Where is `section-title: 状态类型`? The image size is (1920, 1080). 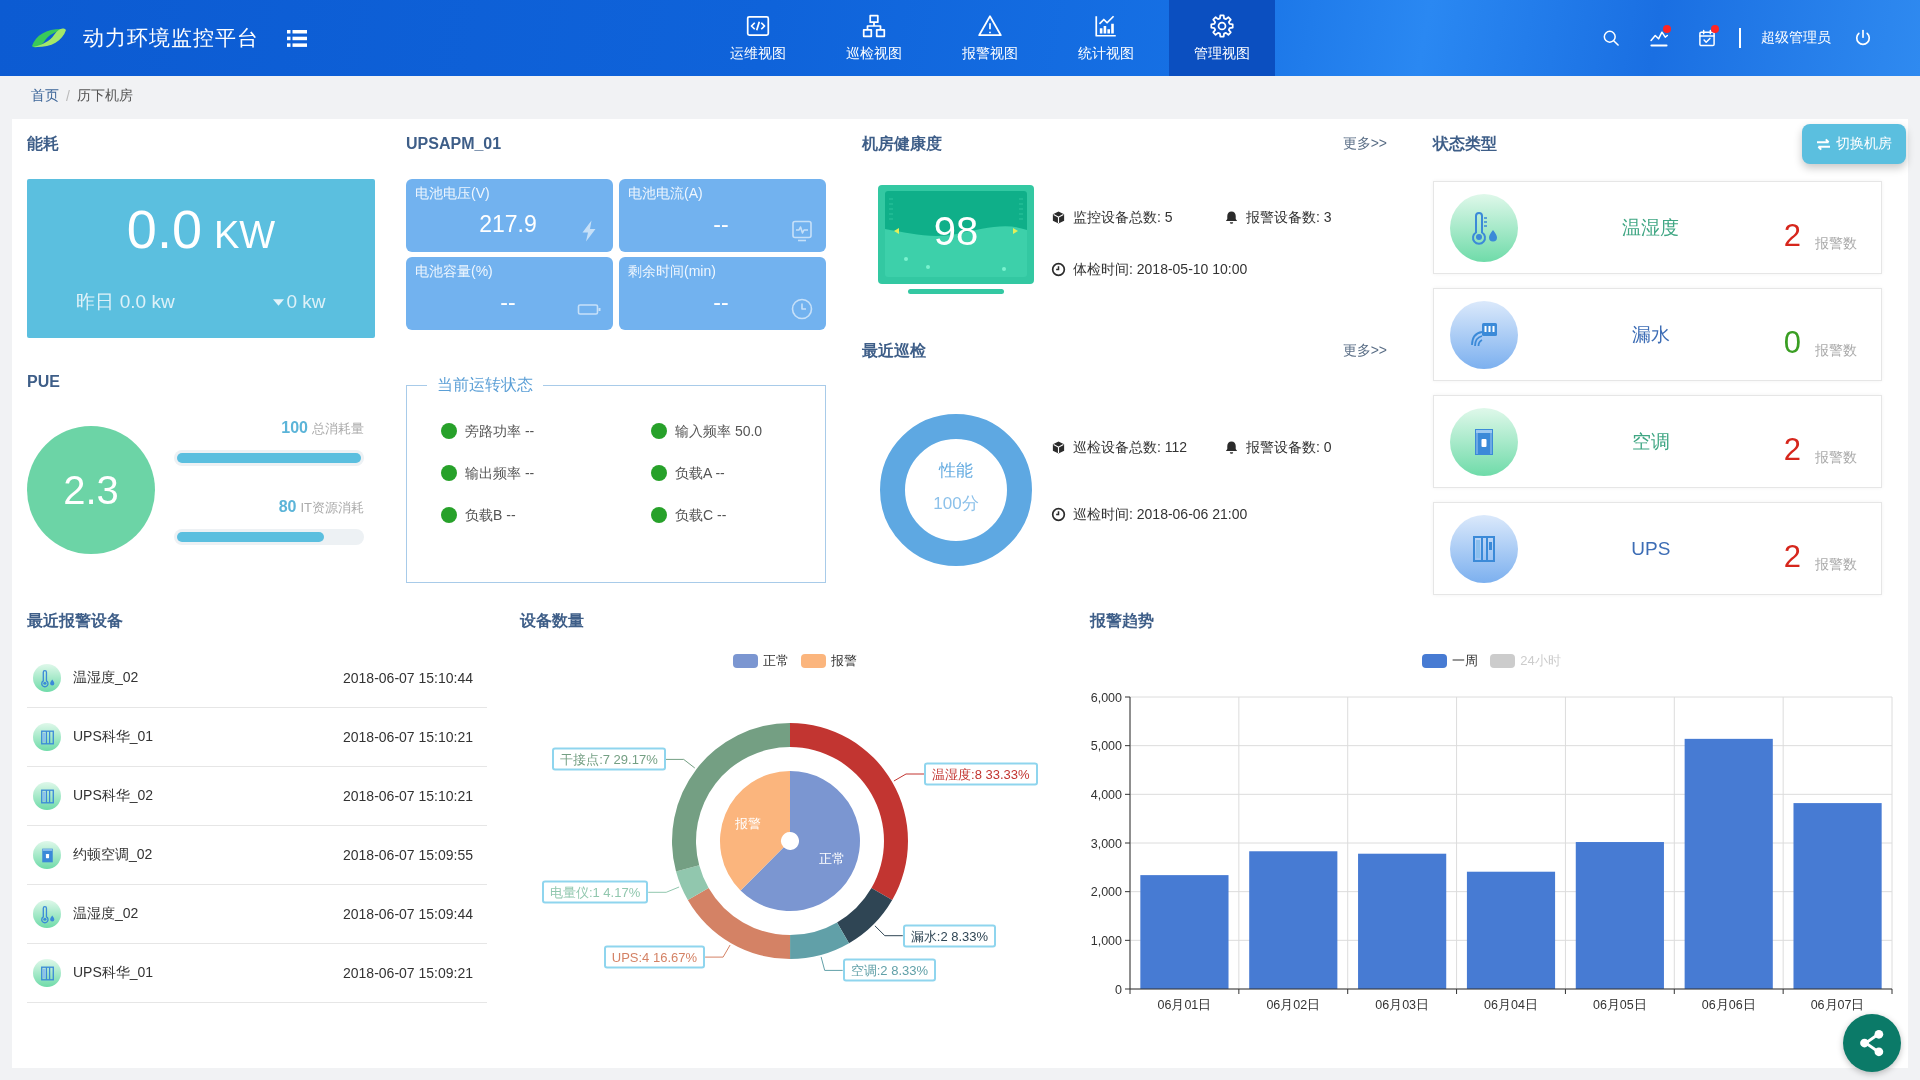
section-title: 状态类型 is located at coordinates (1465, 144).